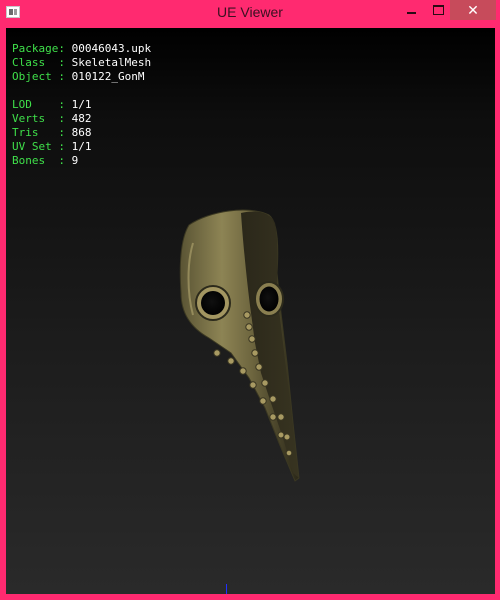  I want to click on info-label: Package:, so click(38, 48).